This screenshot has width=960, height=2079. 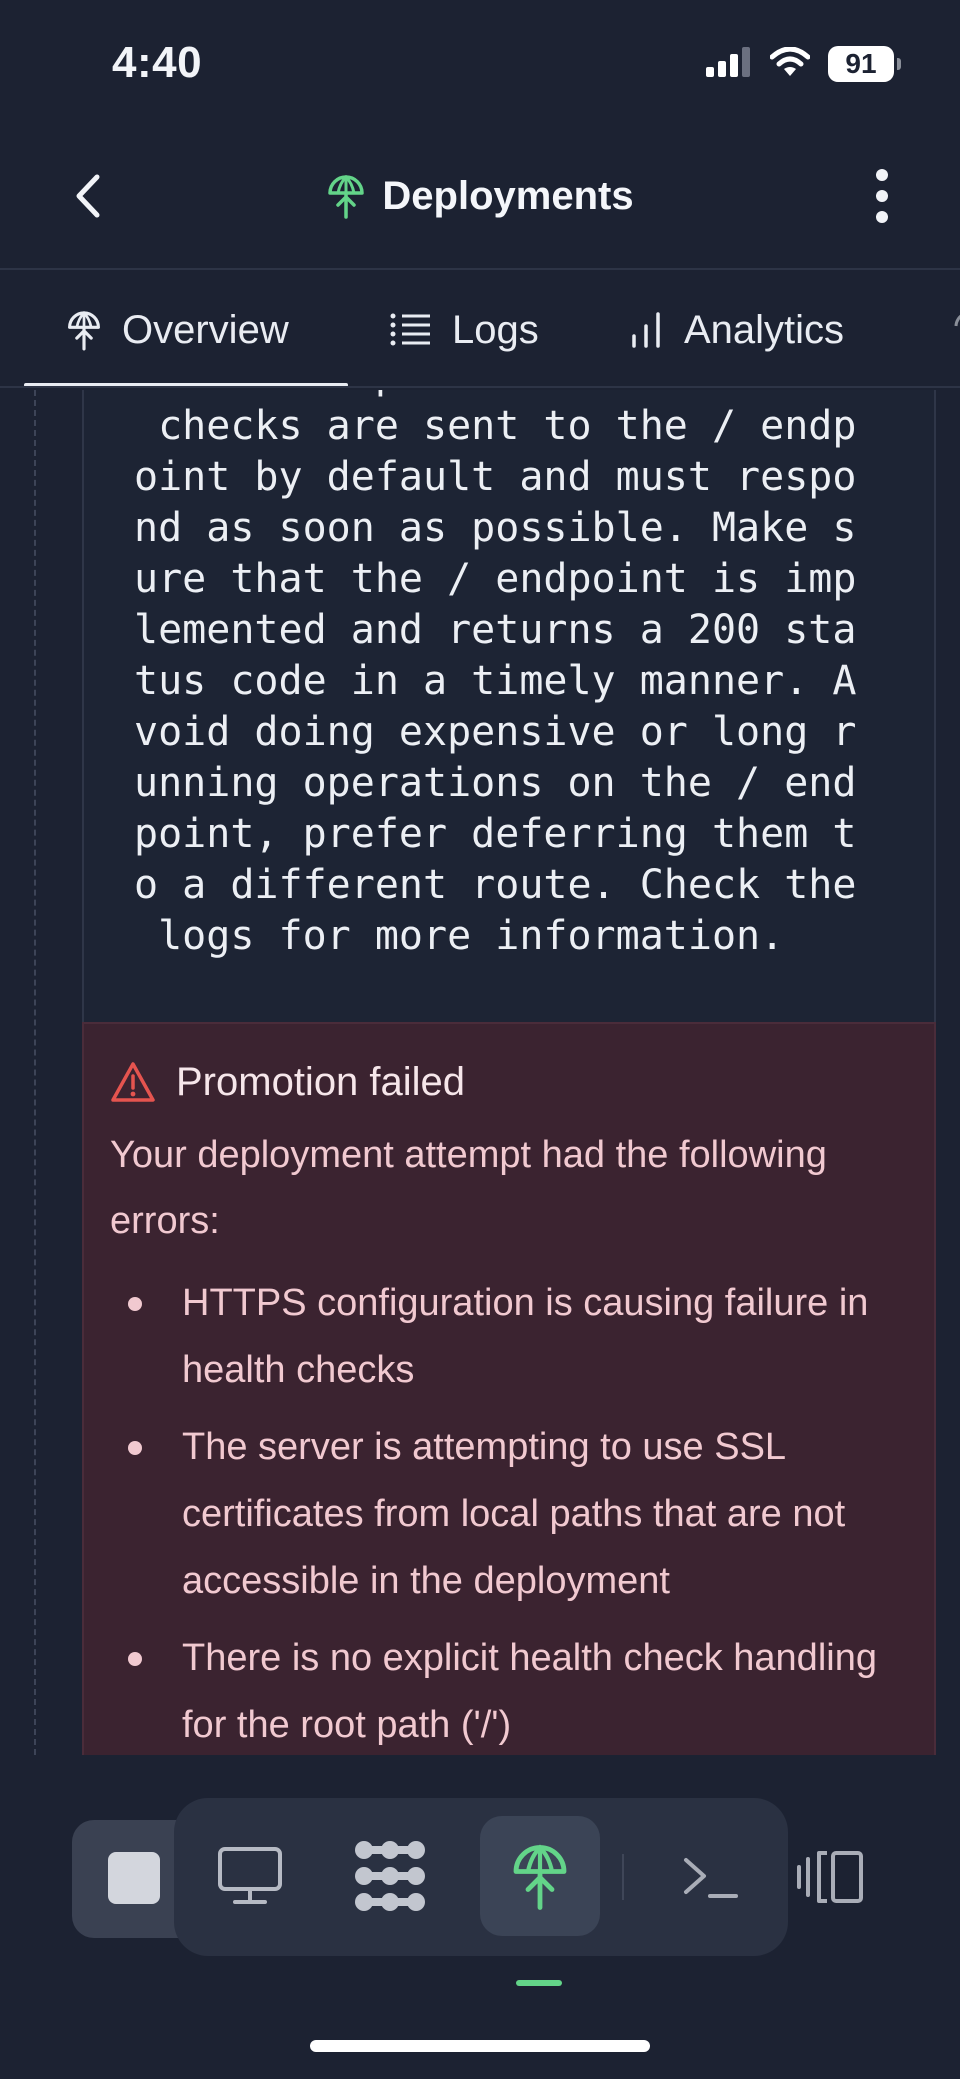 What do you see at coordinates (508, 195) in the screenshot?
I see `page-title: Deployments` at bounding box center [508, 195].